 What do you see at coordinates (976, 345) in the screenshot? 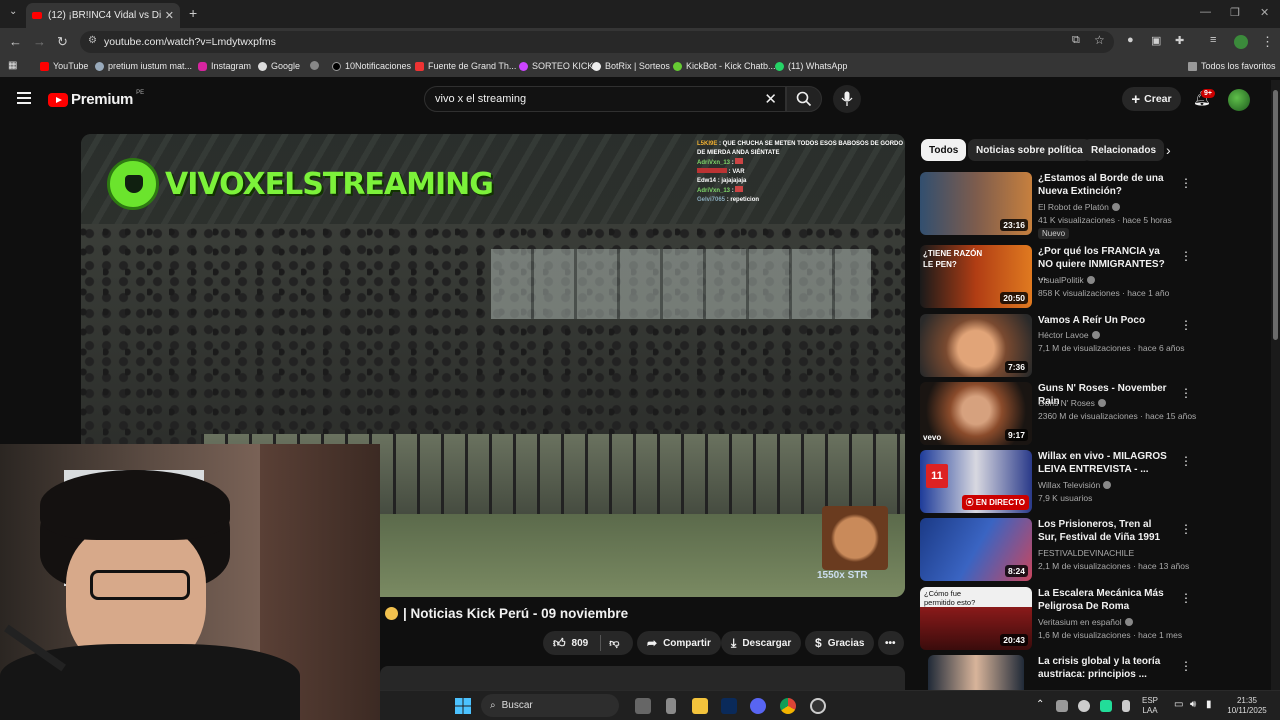
I see `video-thumbnail: 7:36` at bounding box center [976, 345].